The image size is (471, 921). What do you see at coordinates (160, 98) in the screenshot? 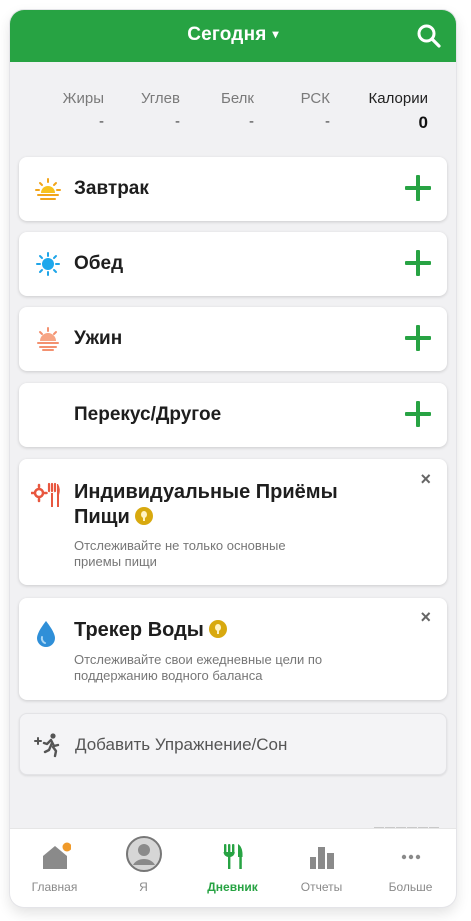
I see `carbs-label: Углев` at bounding box center [160, 98].